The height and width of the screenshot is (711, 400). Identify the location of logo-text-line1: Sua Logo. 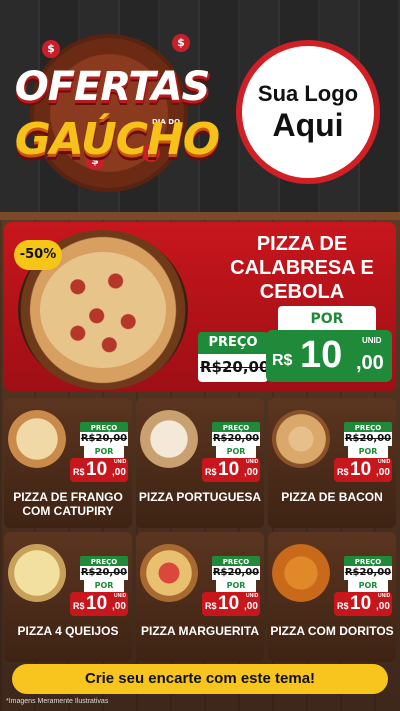
(308, 93).